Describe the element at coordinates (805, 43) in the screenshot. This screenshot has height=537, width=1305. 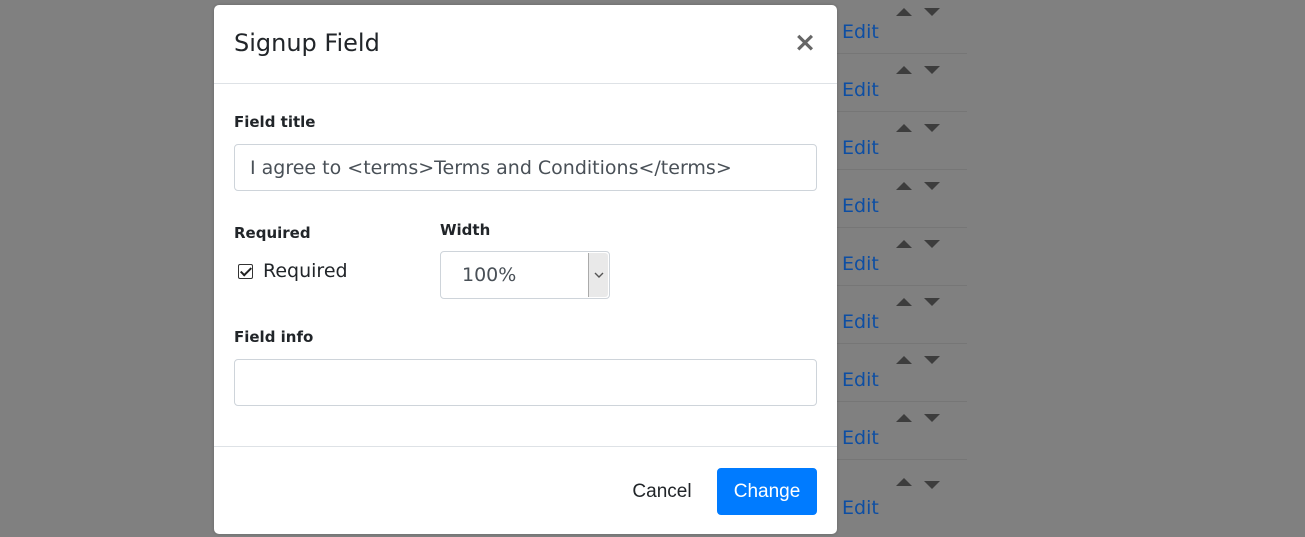
I see `close-icon: ×` at that location.